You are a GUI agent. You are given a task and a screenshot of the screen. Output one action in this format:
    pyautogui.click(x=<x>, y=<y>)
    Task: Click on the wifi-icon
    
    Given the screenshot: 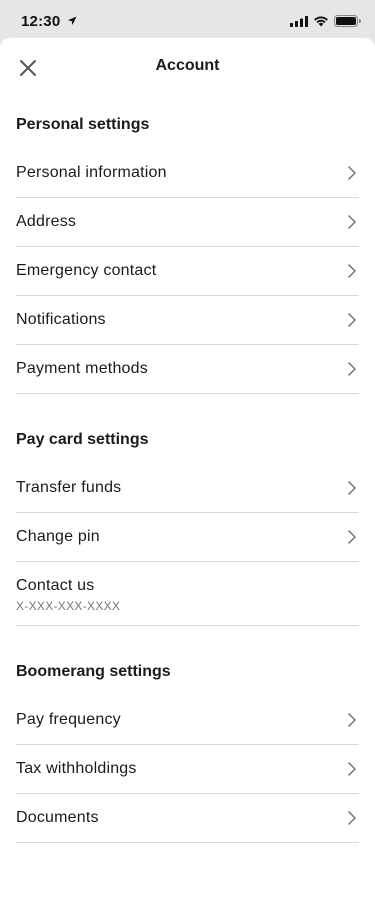 What is the action you would take?
    pyautogui.click(x=321, y=21)
    